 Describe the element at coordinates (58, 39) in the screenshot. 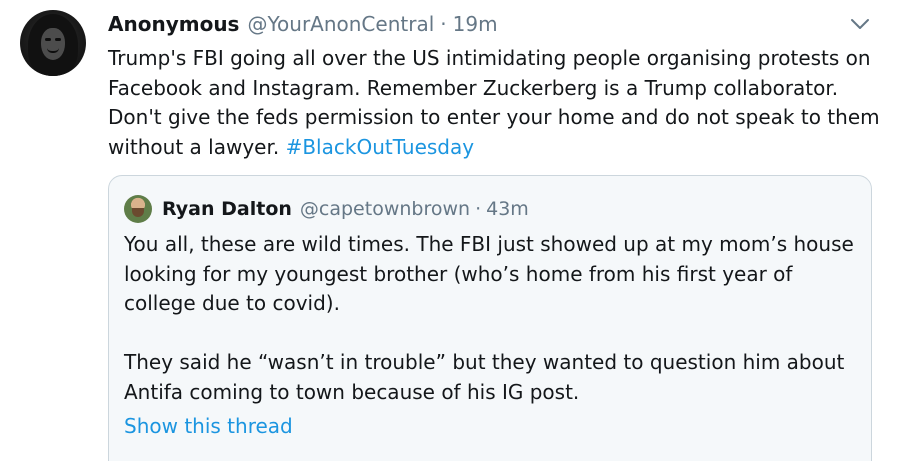

I see `avatar-eye-right` at that location.